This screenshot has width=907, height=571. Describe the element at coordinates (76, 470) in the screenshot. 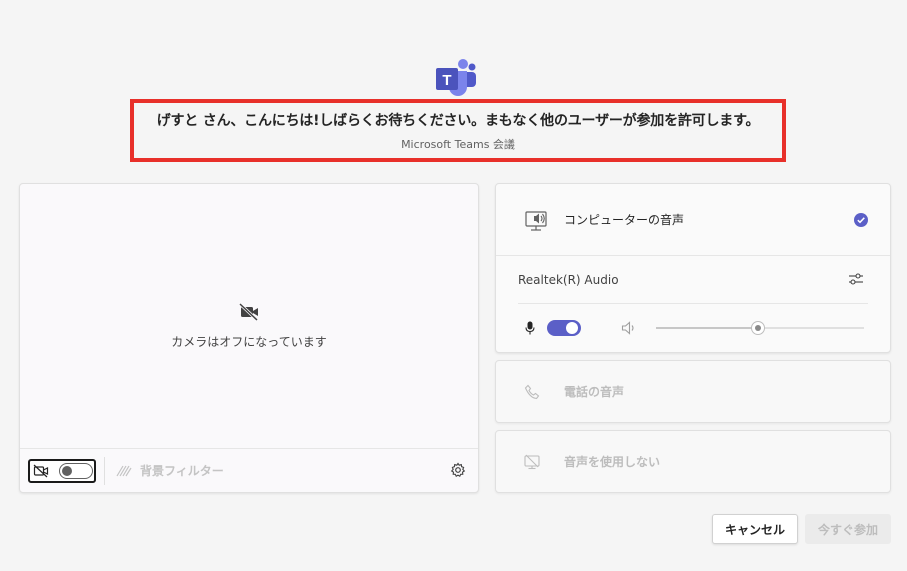

I see `camera-switch` at that location.